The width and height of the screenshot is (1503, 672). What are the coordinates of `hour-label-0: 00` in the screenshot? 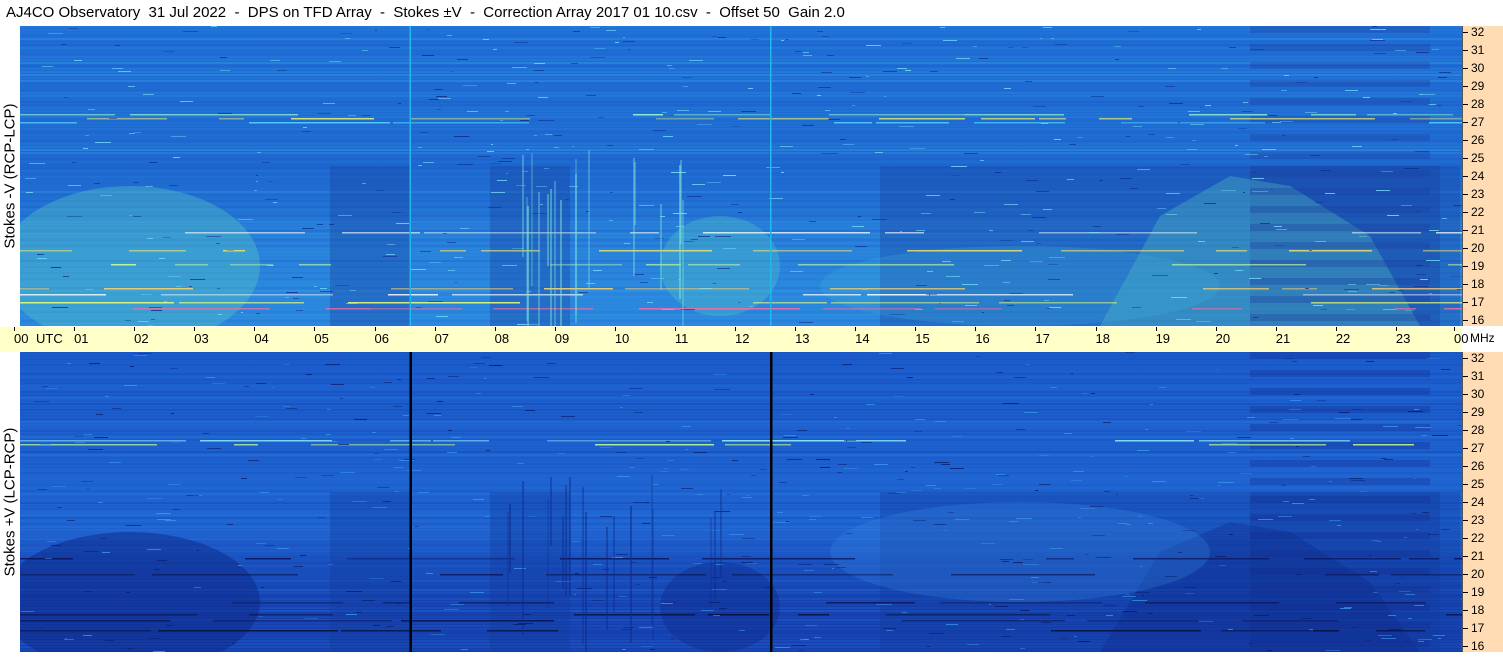 It's located at (21, 336).